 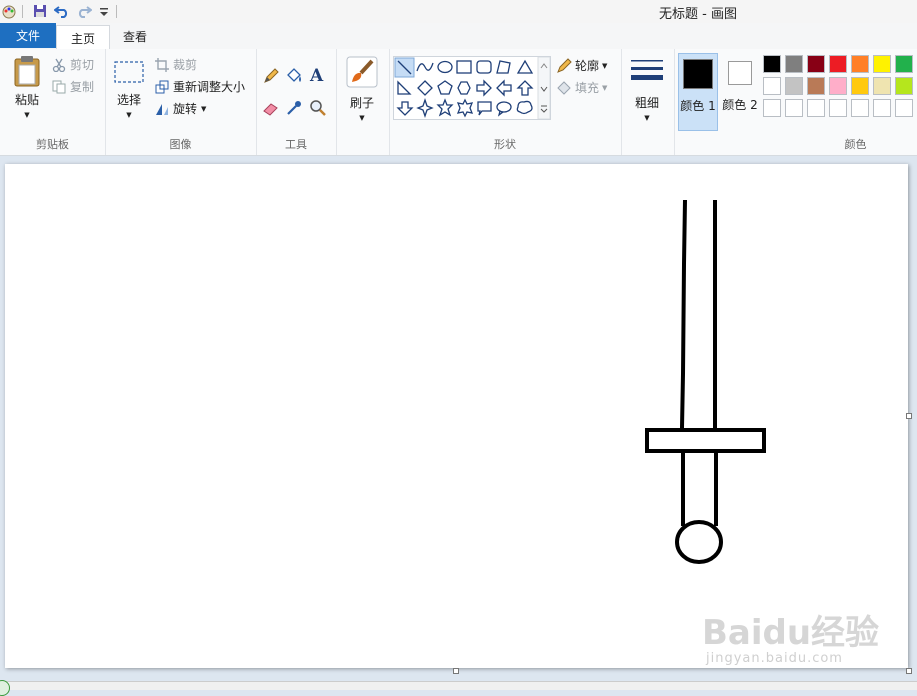 I want to click on cut-label: 剪切, so click(x=82, y=65).